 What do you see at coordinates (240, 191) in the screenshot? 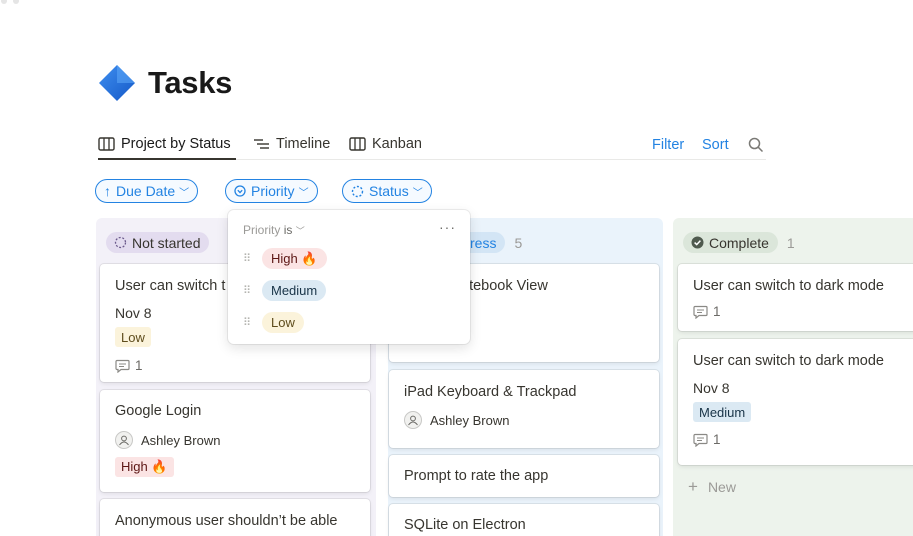
I see `priority-icon` at bounding box center [240, 191].